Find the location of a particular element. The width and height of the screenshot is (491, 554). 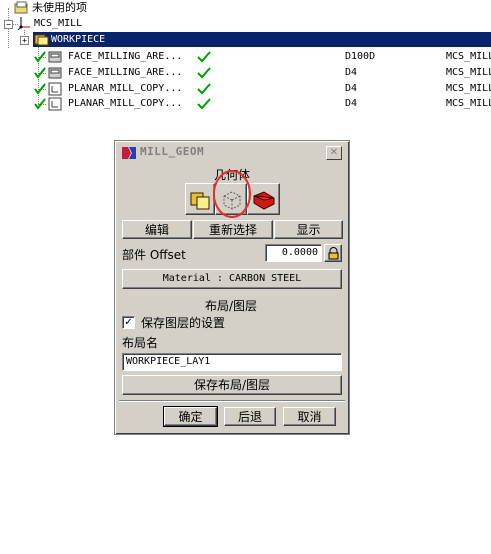

lock-icon is located at coordinates (333, 253).